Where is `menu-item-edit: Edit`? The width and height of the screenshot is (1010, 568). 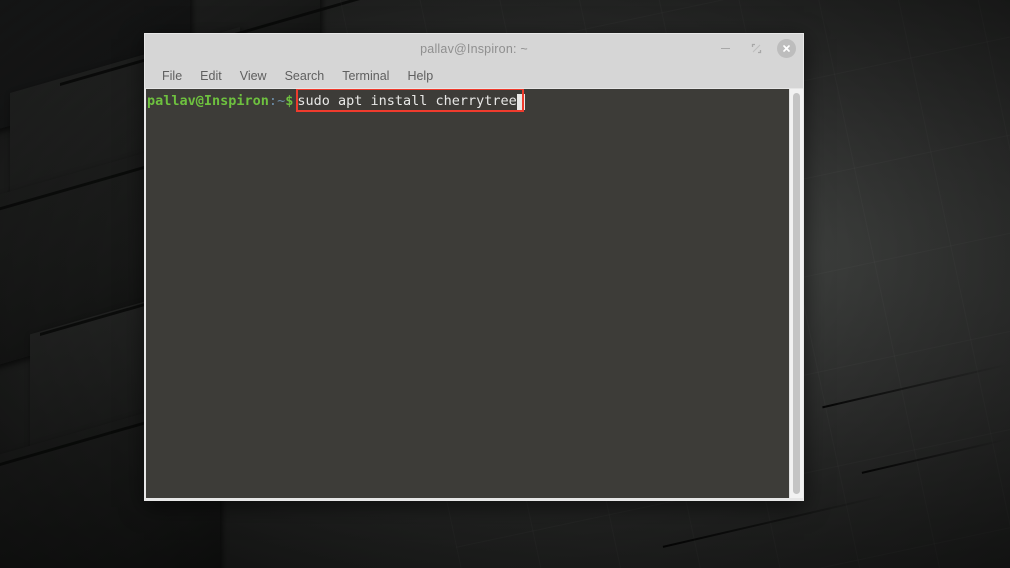
menu-item-edit: Edit is located at coordinates (211, 76).